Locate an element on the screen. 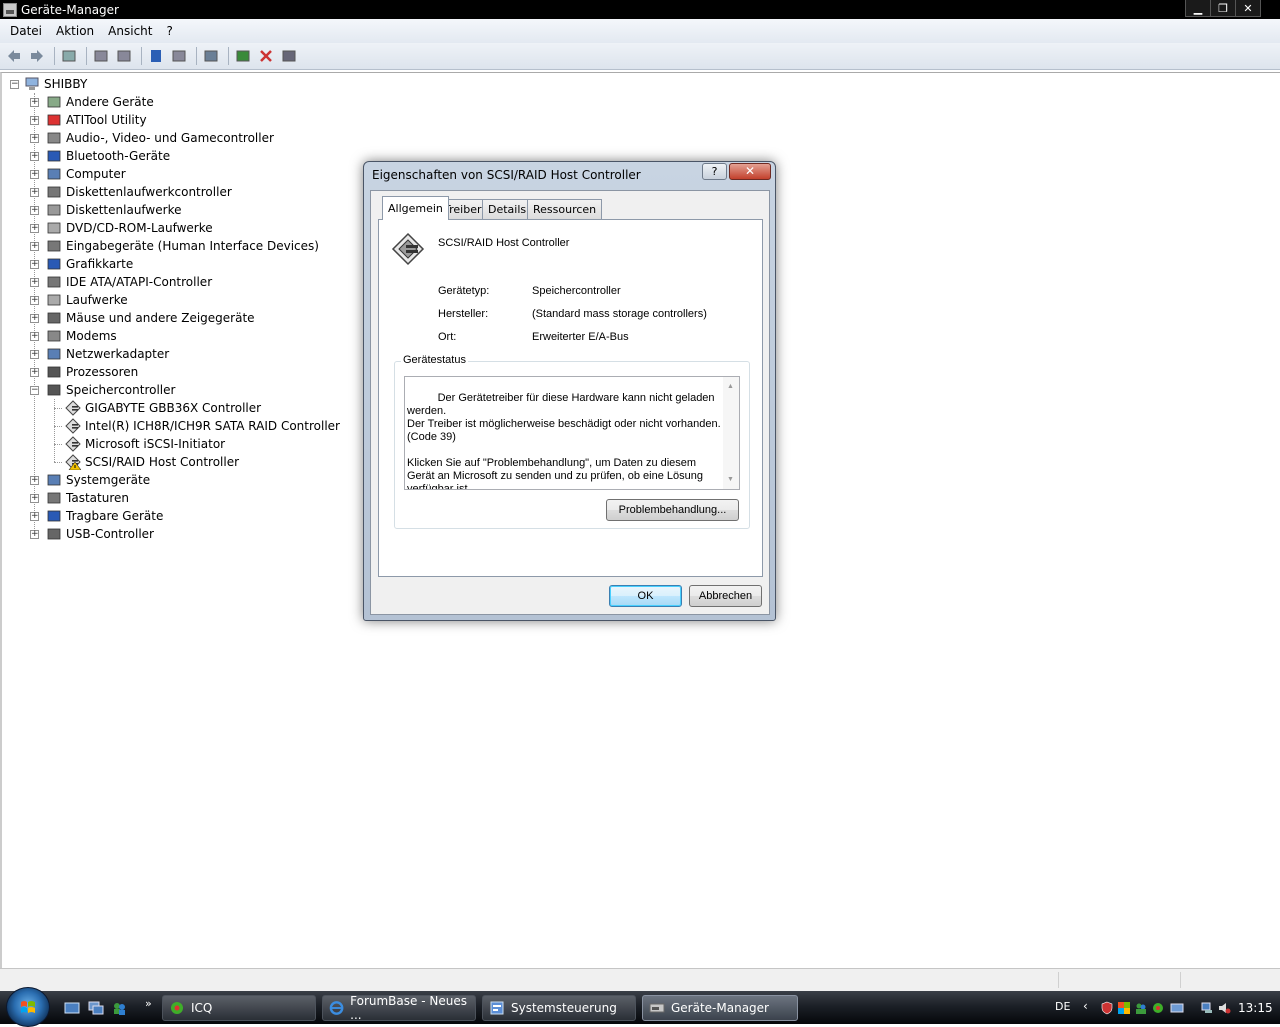 The image size is (1280, 1027). input-language-indicator: DE is located at coordinates (1062, 1006).